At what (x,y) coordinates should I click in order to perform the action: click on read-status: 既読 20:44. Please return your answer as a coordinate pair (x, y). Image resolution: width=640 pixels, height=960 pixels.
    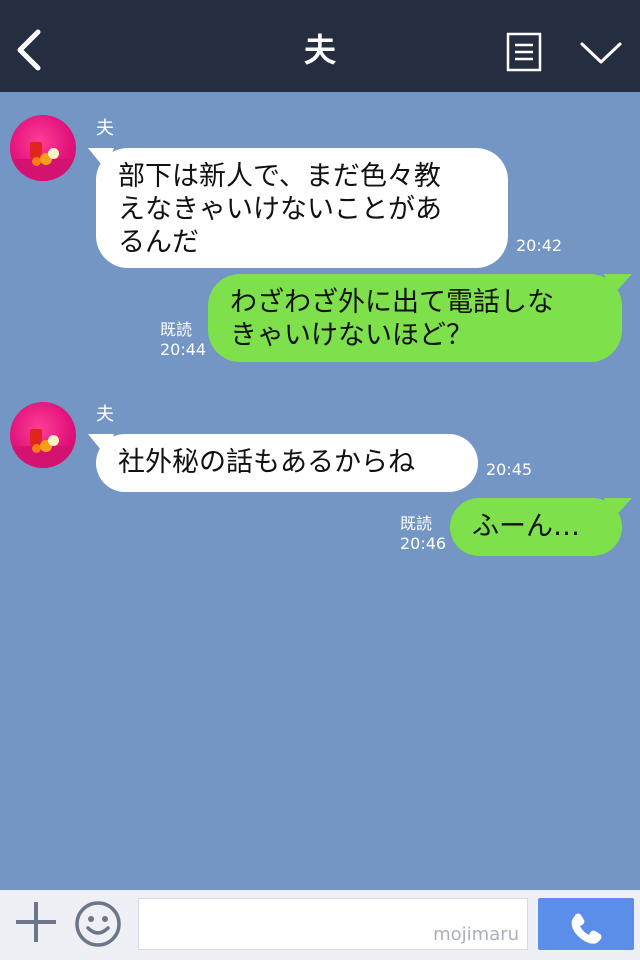
    Looking at the image, I should click on (183, 340).